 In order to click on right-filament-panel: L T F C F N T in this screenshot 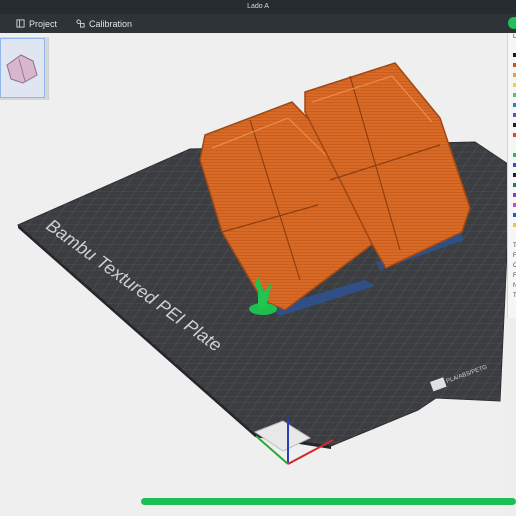, I will do `click(511, 175)`.